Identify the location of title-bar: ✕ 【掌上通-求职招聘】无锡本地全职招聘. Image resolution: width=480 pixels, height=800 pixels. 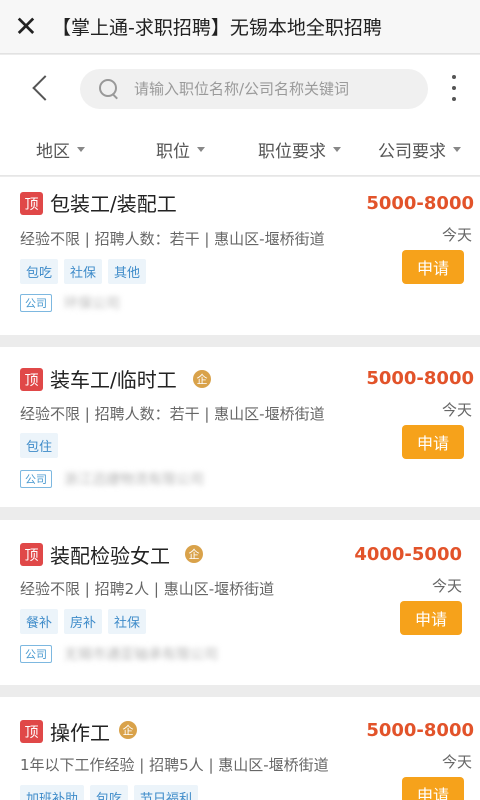
(240, 27).